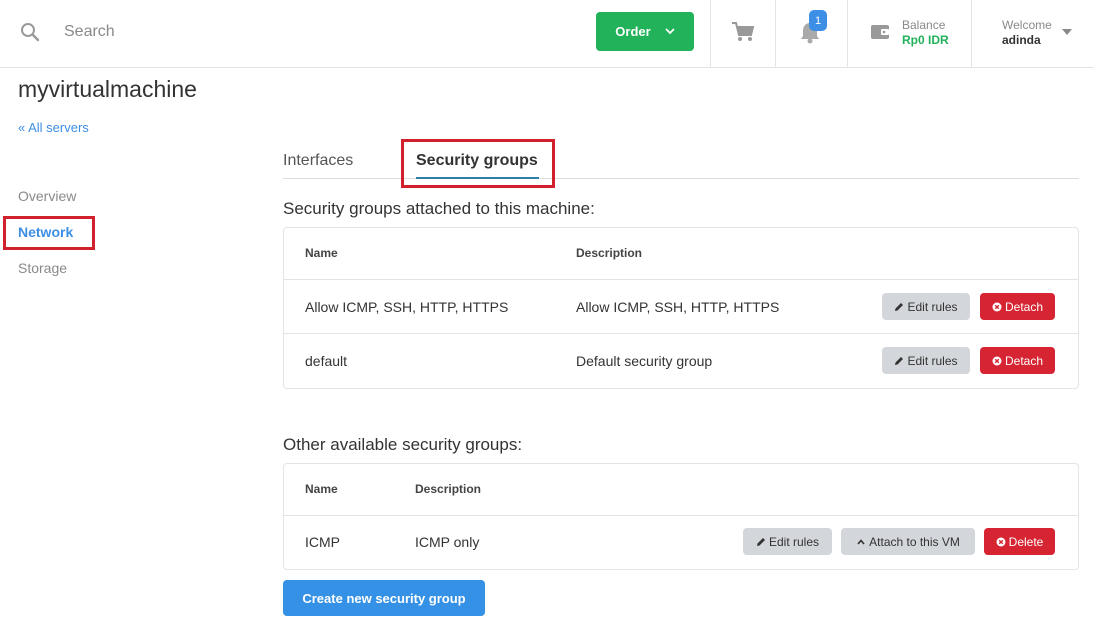  I want to click on notification-badge: 1, so click(818, 20).